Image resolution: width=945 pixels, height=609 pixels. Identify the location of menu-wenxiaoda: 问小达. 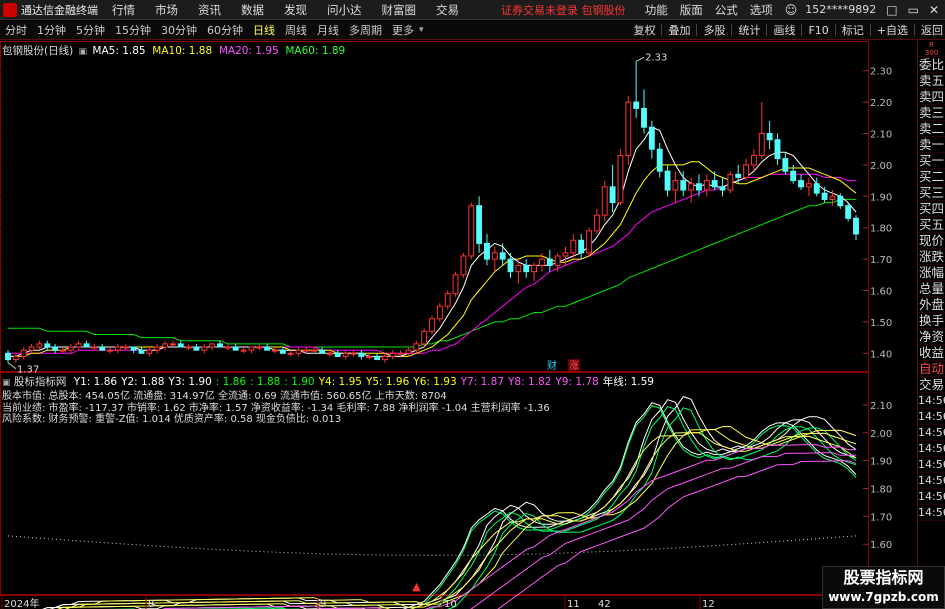
(344, 10).